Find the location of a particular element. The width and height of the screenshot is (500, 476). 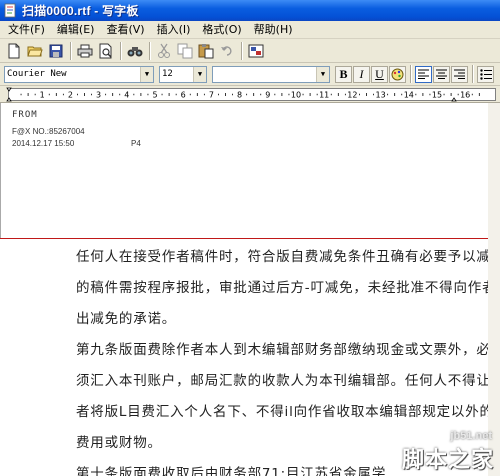

fax-page: P4 is located at coordinates (136, 143).